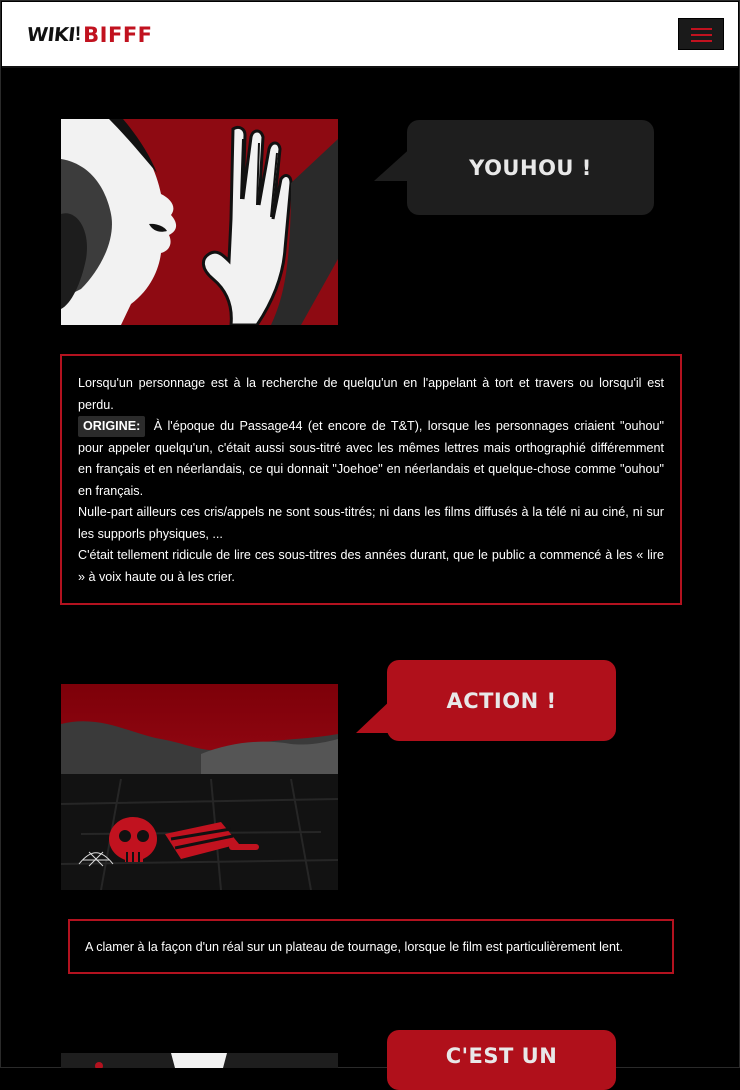 Image resolution: width=740 pixels, height=1090 pixels. I want to click on bubble-text: YOUHOU !, so click(530, 167).